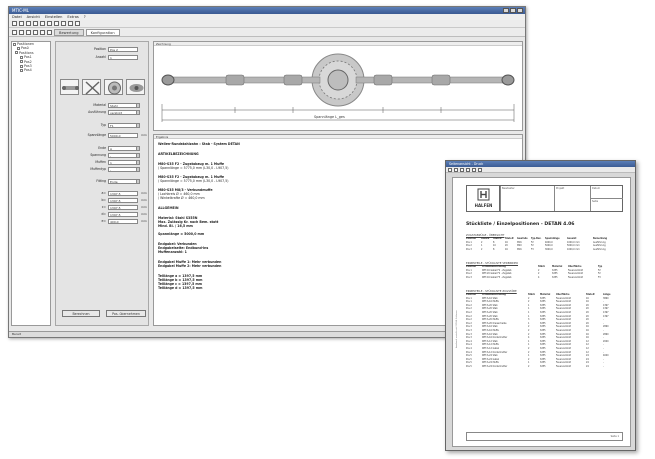 The height and width of the screenshot is (459, 655). Describe the element at coordinates (33, 17) in the screenshot. I see `menu-ansicht: Ansicht` at that location.